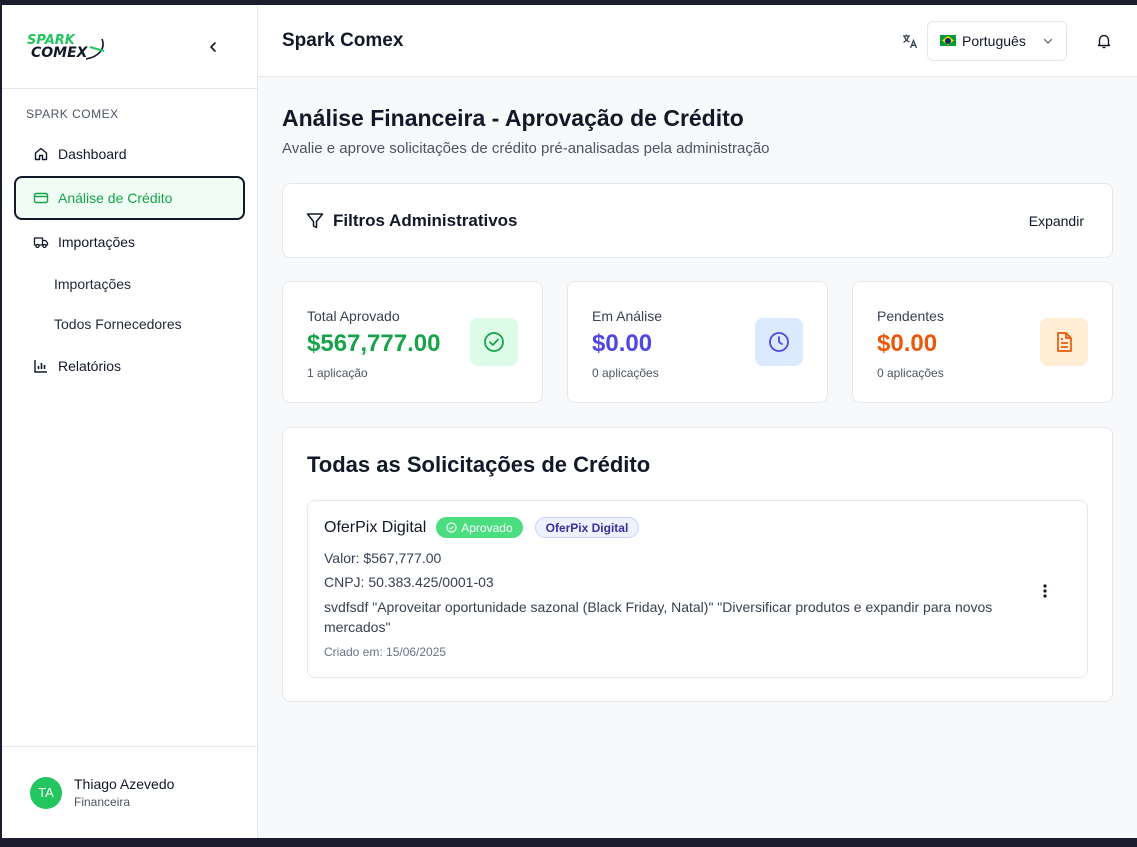 The width and height of the screenshot is (1137, 847). Describe the element at coordinates (409, 582) in the screenshot. I see `request-cnpj: CNPJ: 50.383.425/0001-03` at that location.